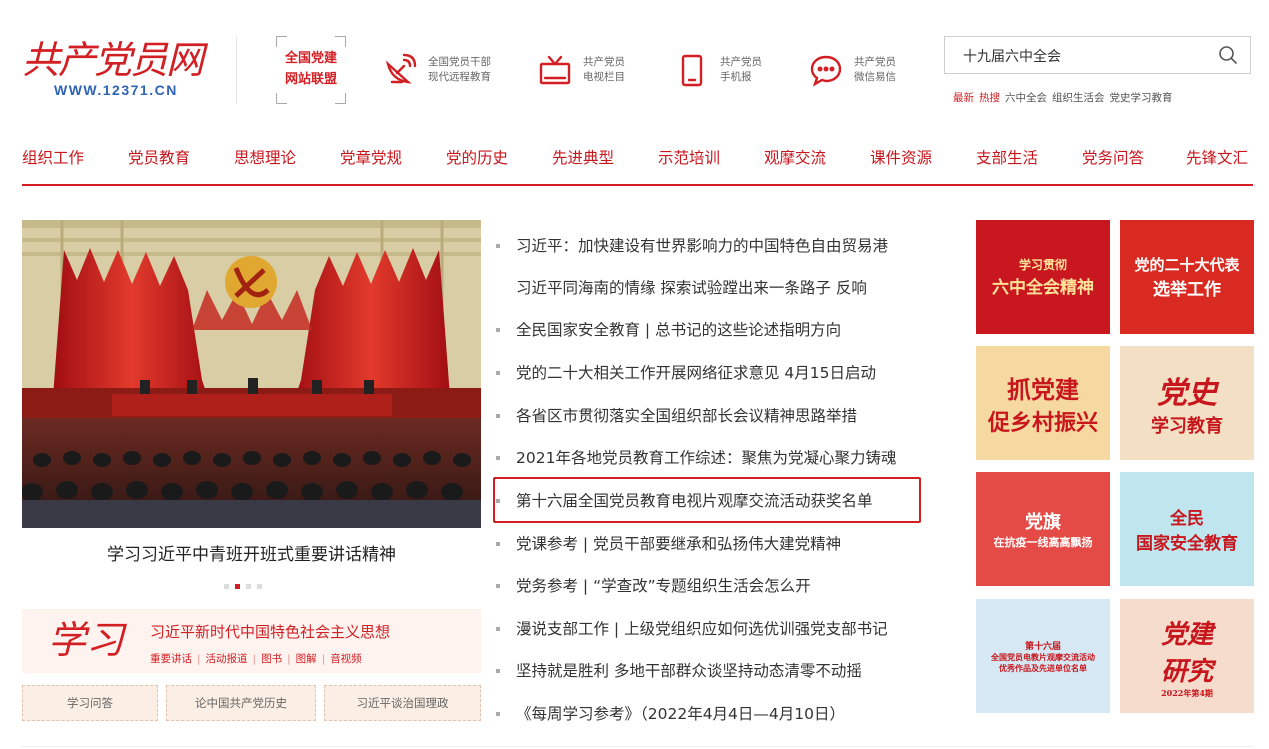  What do you see at coordinates (371, 157) in the screenshot?
I see `nav-item-constitution: 党章党规` at bounding box center [371, 157].